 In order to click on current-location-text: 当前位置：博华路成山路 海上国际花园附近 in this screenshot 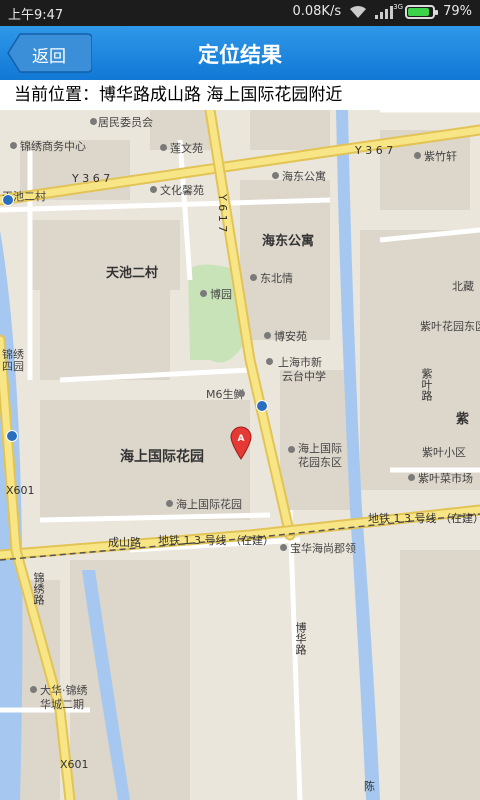, I will do `click(240, 95)`.